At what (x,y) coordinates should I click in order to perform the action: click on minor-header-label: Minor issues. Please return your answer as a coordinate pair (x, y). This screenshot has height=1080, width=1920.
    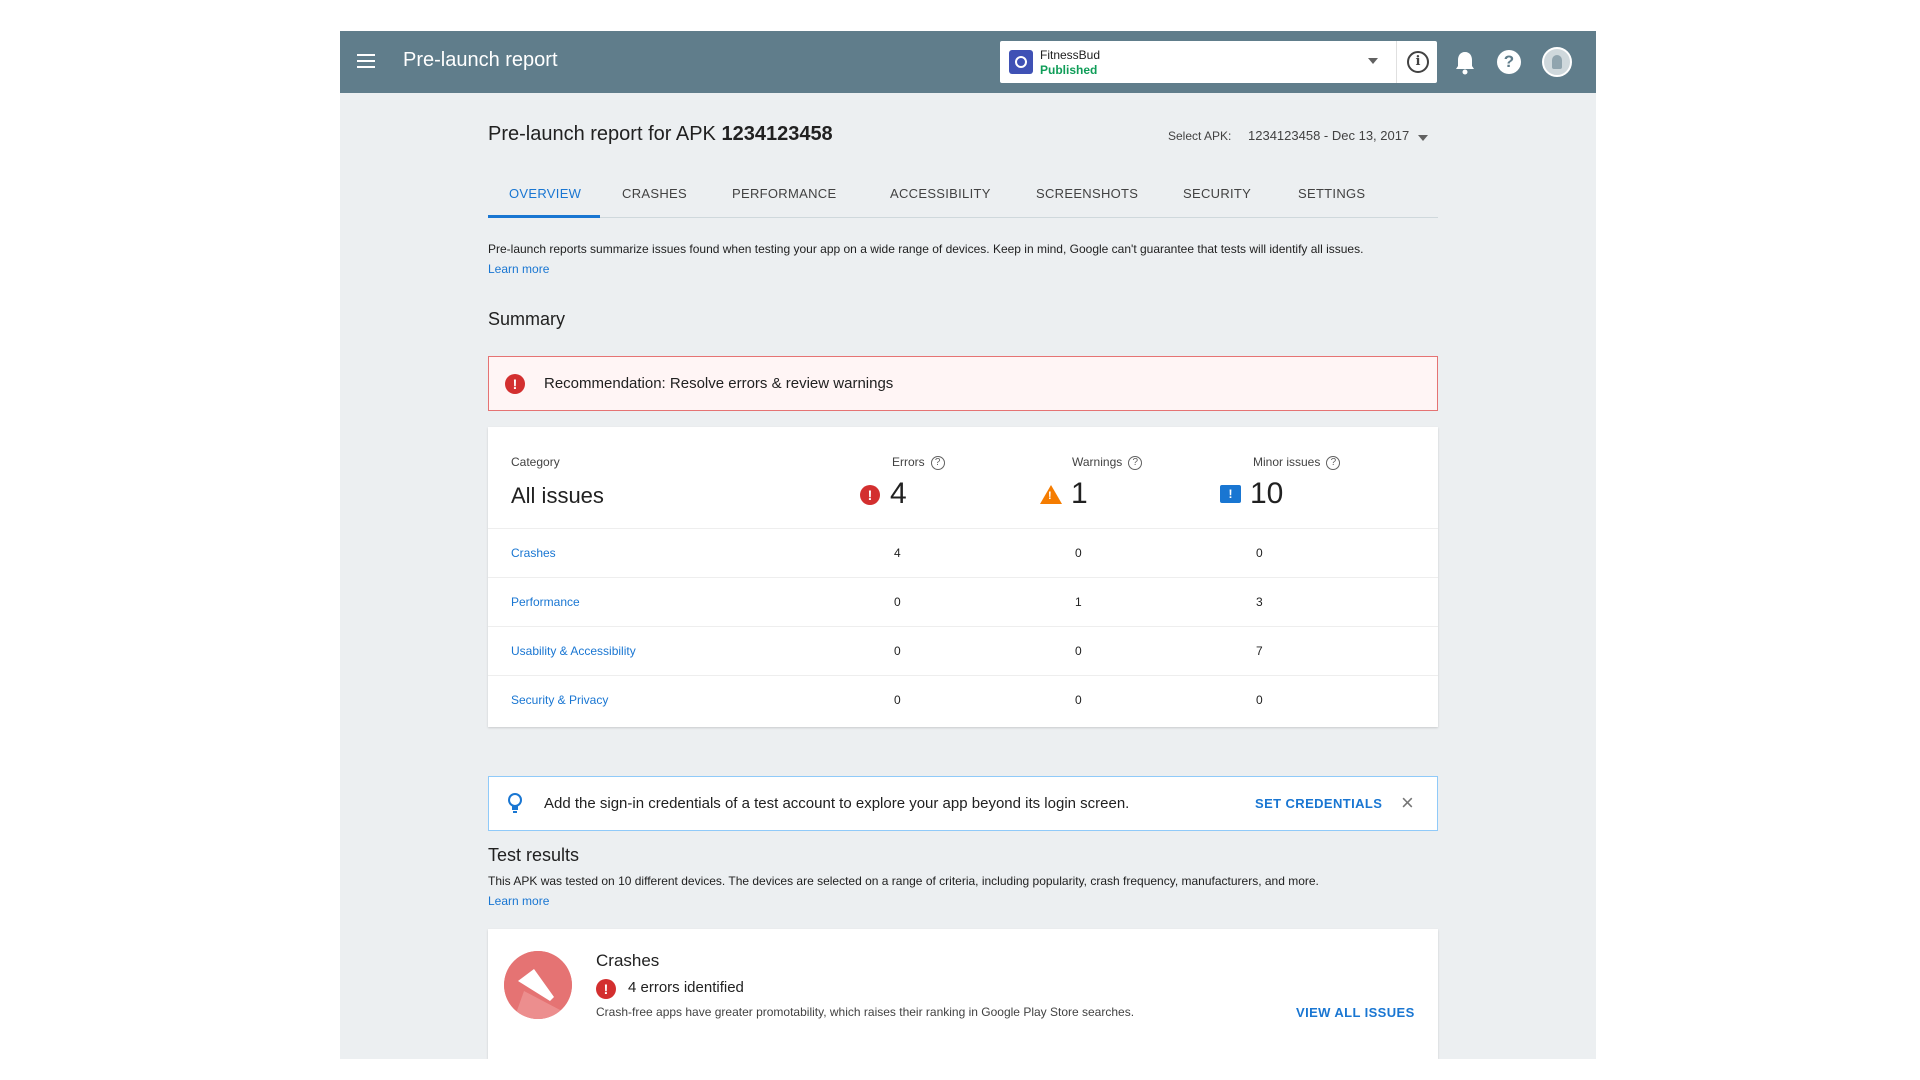
    Looking at the image, I should click on (1287, 462).